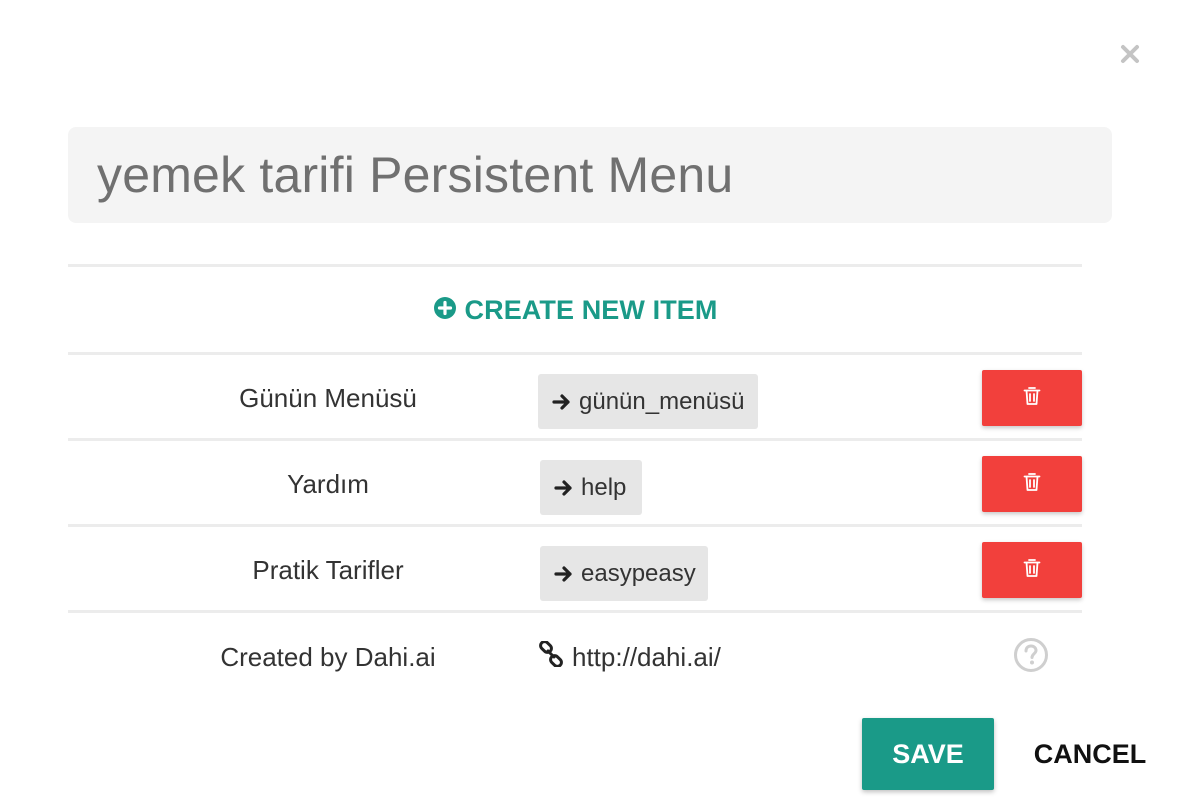 The height and width of the screenshot is (798, 1180). What do you see at coordinates (328, 398) in the screenshot?
I see `menu-item-label: Günün Menüsü` at bounding box center [328, 398].